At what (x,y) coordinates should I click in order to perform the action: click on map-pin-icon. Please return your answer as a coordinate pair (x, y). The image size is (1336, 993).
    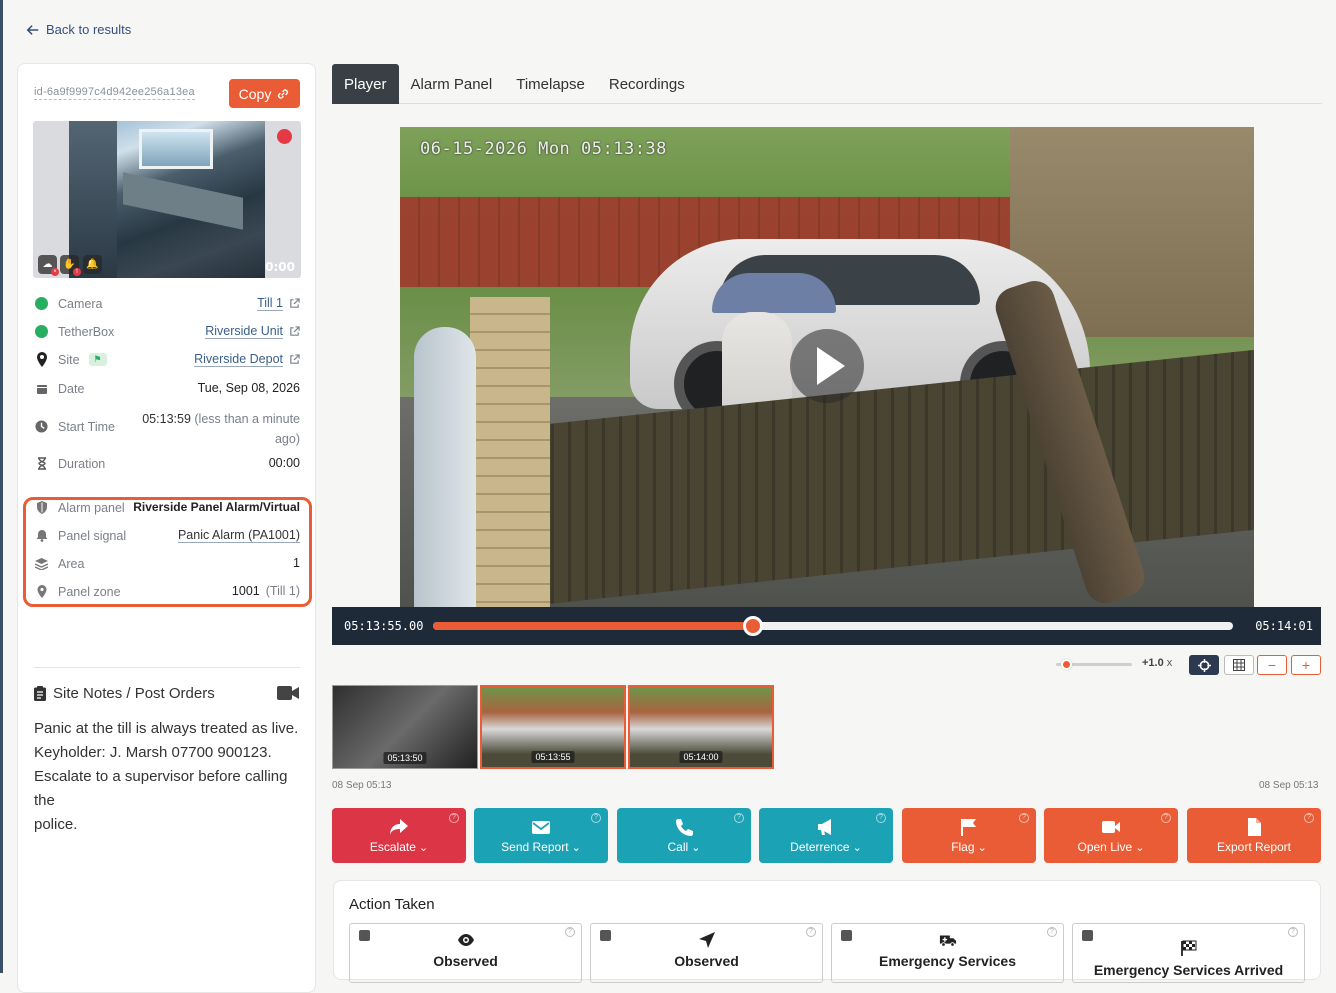
    Looking at the image, I should click on (41, 359).